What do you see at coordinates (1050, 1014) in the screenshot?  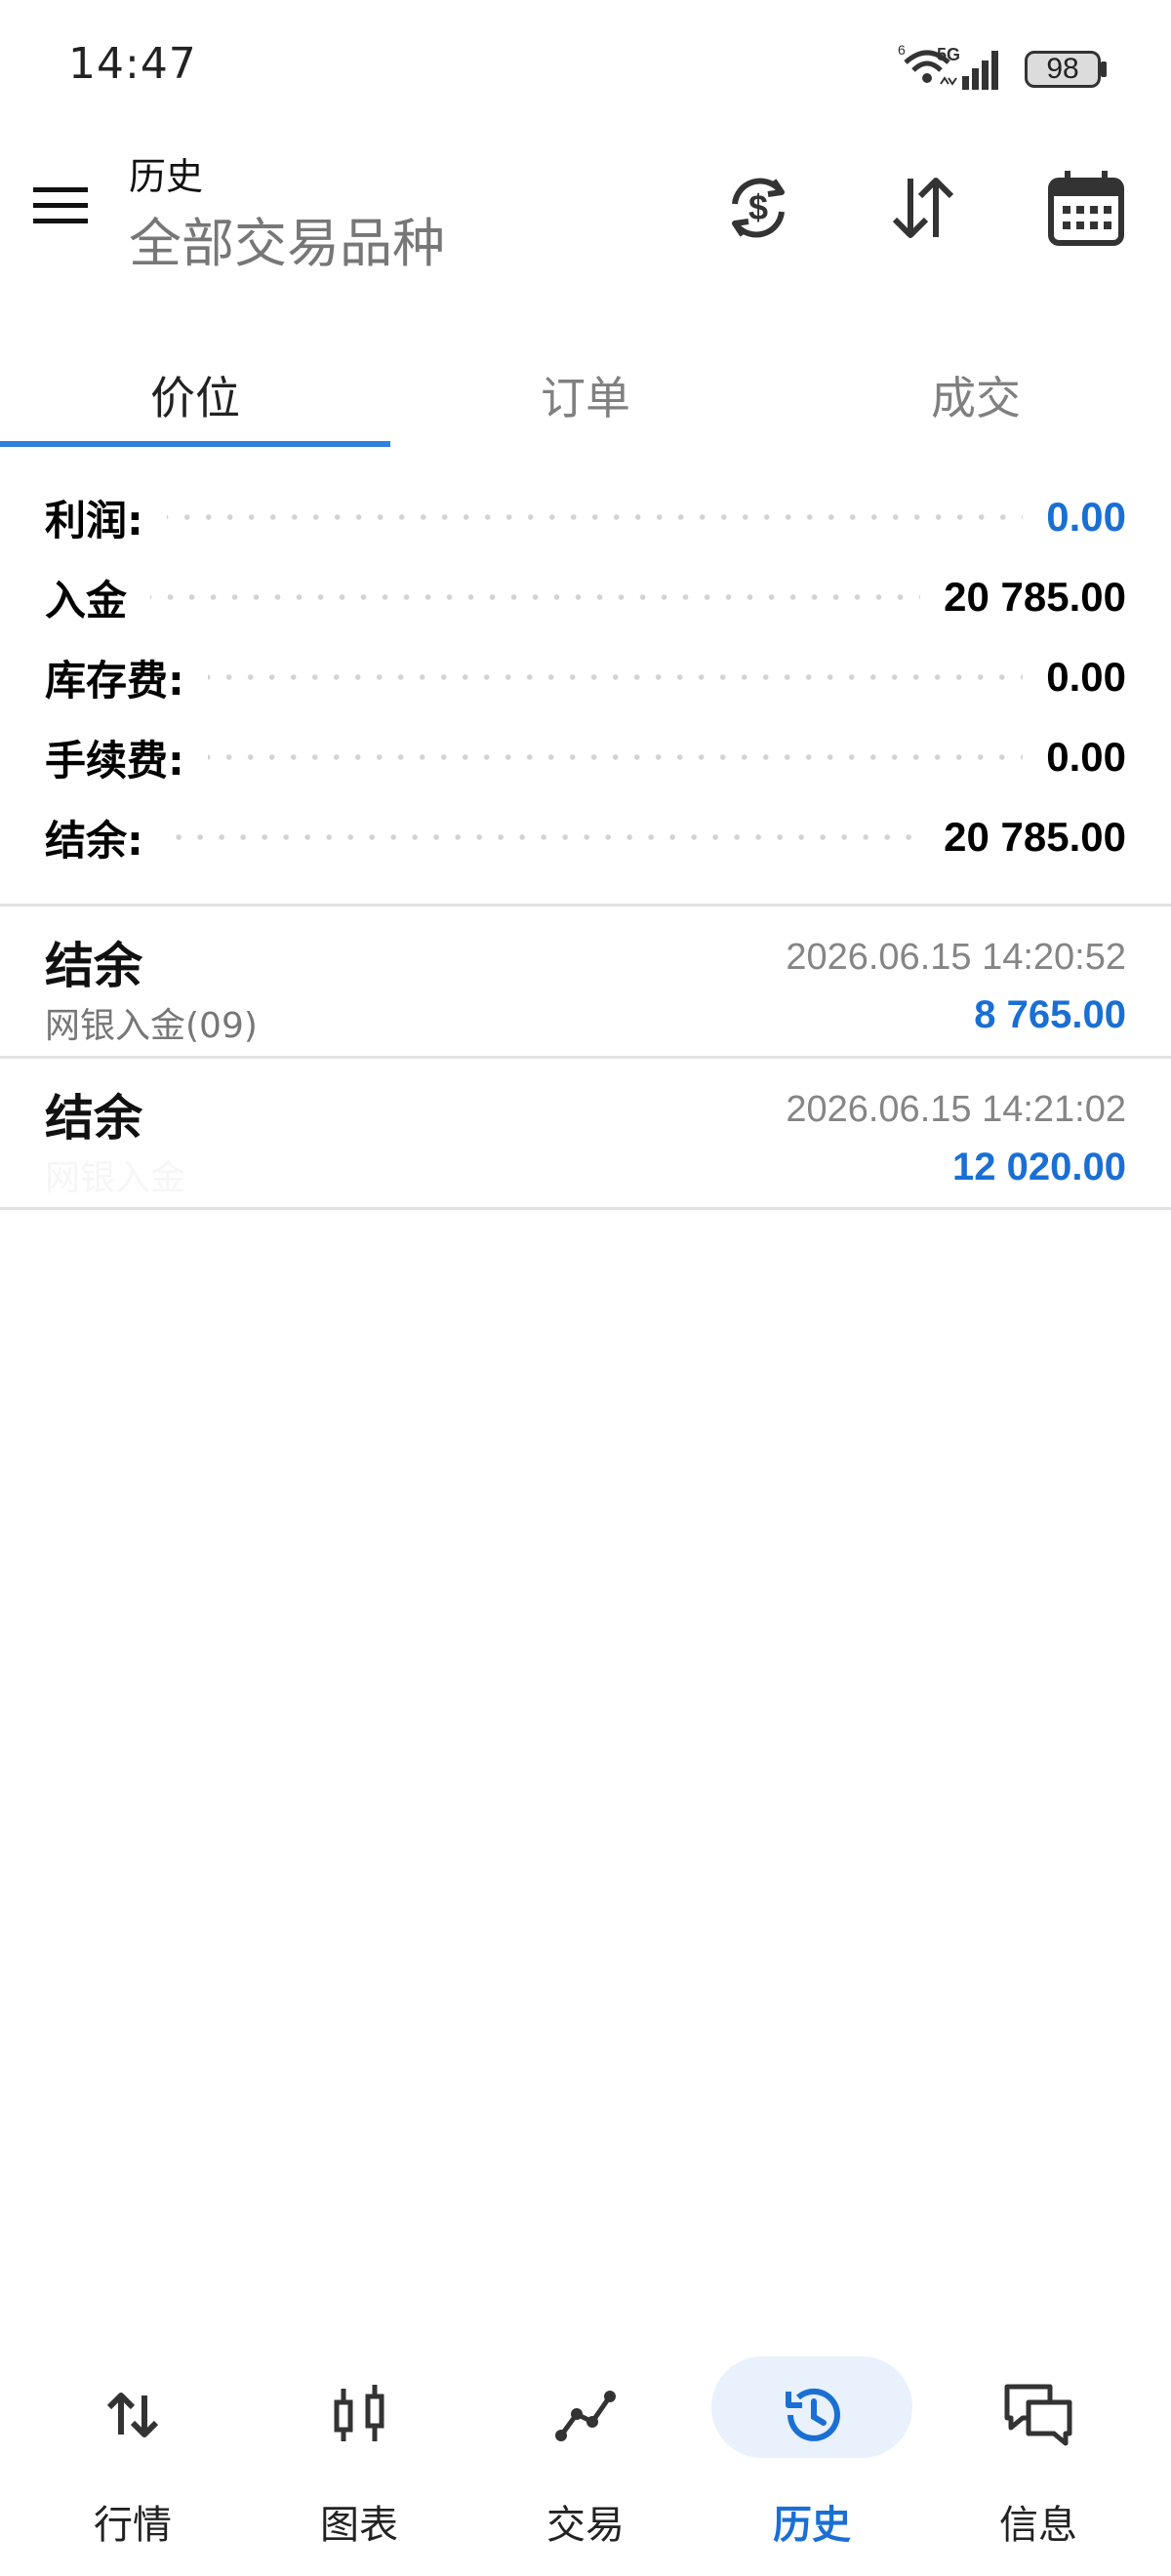 I see `record-amount: 8 765.00` at bounding box center [1050, 1014].